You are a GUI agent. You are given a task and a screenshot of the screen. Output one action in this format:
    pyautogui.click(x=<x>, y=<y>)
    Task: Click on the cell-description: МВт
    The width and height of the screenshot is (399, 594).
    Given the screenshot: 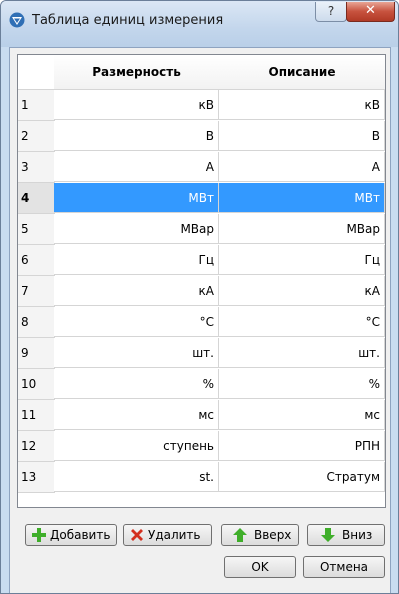 What is the action you would take?
    pyautogui.click(x=302, y=198)
    